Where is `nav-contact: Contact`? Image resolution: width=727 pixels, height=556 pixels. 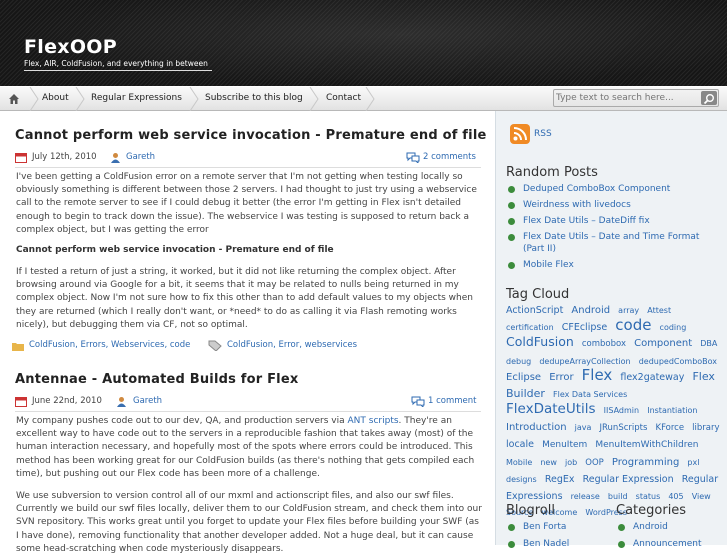
nav-contact: Contact is located at coordinates (343, 99).